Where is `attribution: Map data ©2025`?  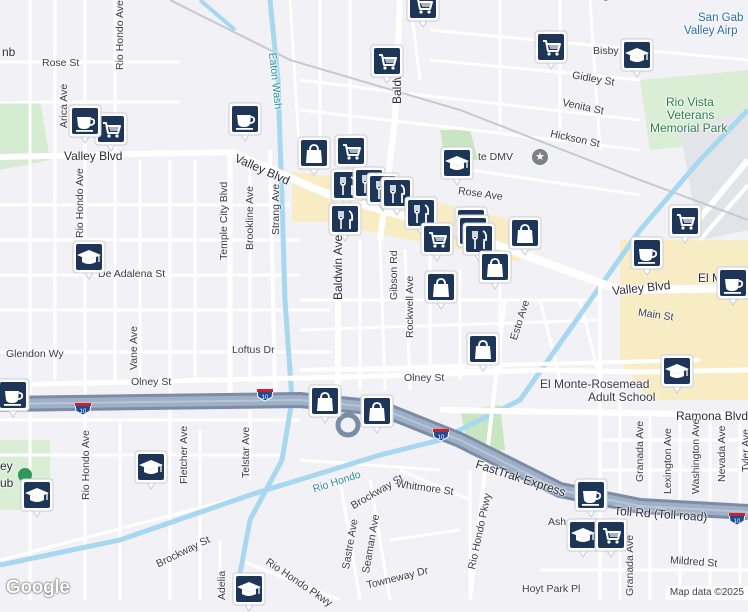 attribution: Map data ©2025 is located at coordinates (706, 593).